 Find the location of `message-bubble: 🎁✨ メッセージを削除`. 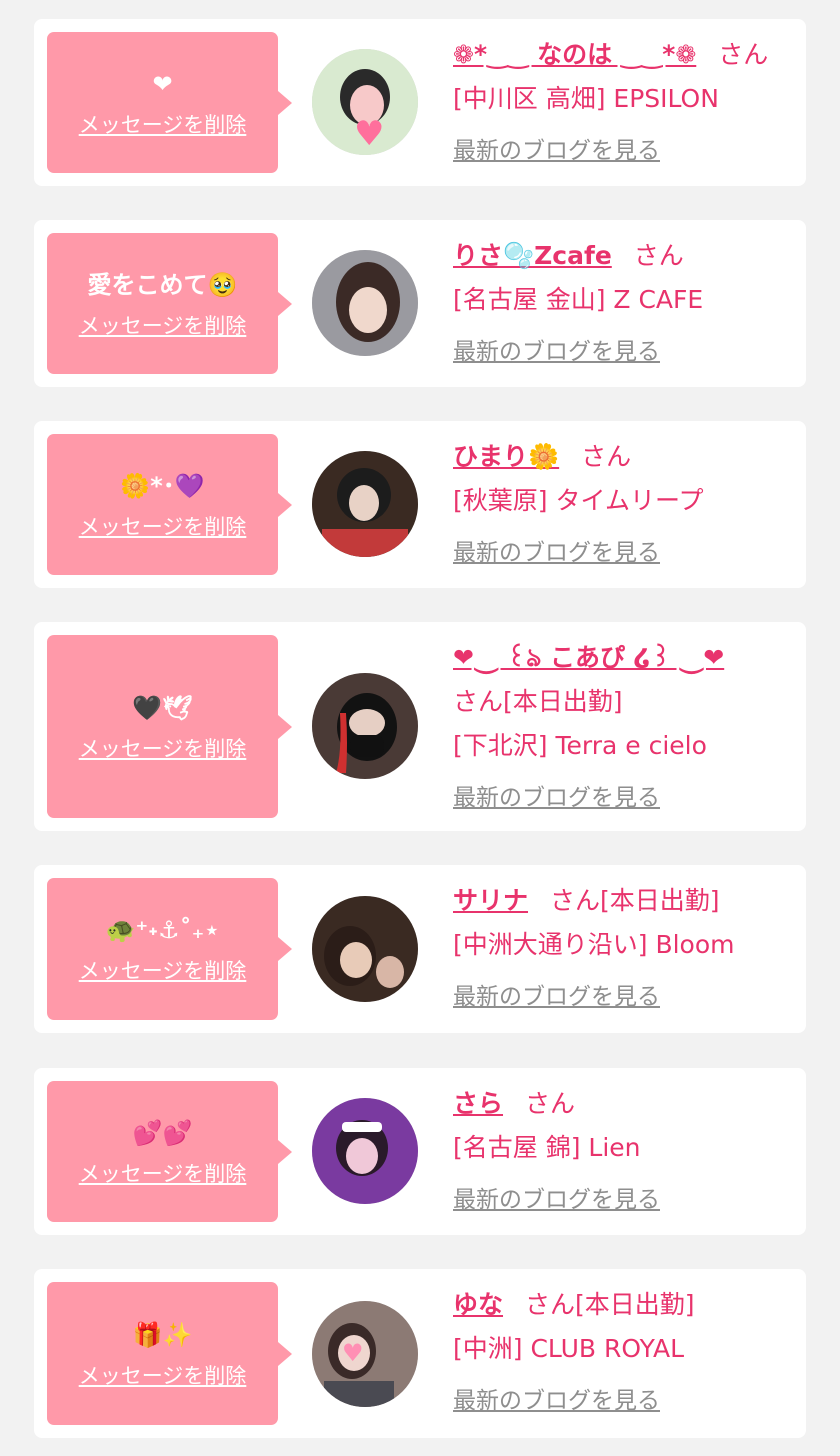

message-bubble: 🎁✨ メッセージを削除 is located at coordinates (169, 1353).